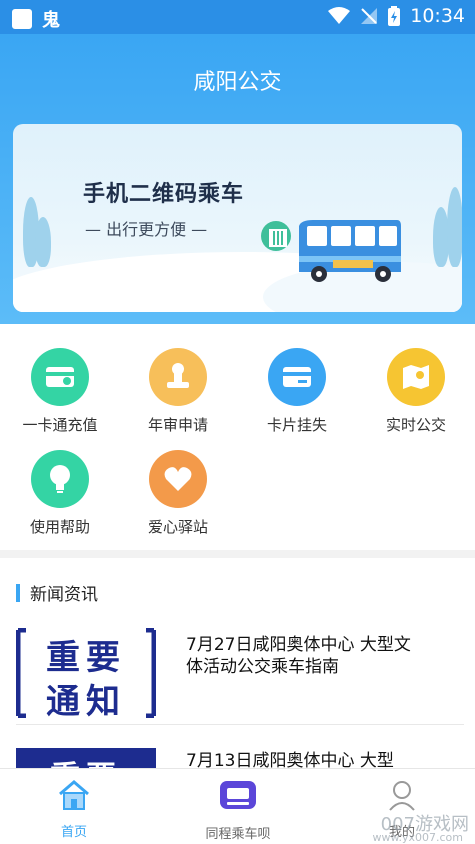  I want to click on bus-icon, so click(350, 251).